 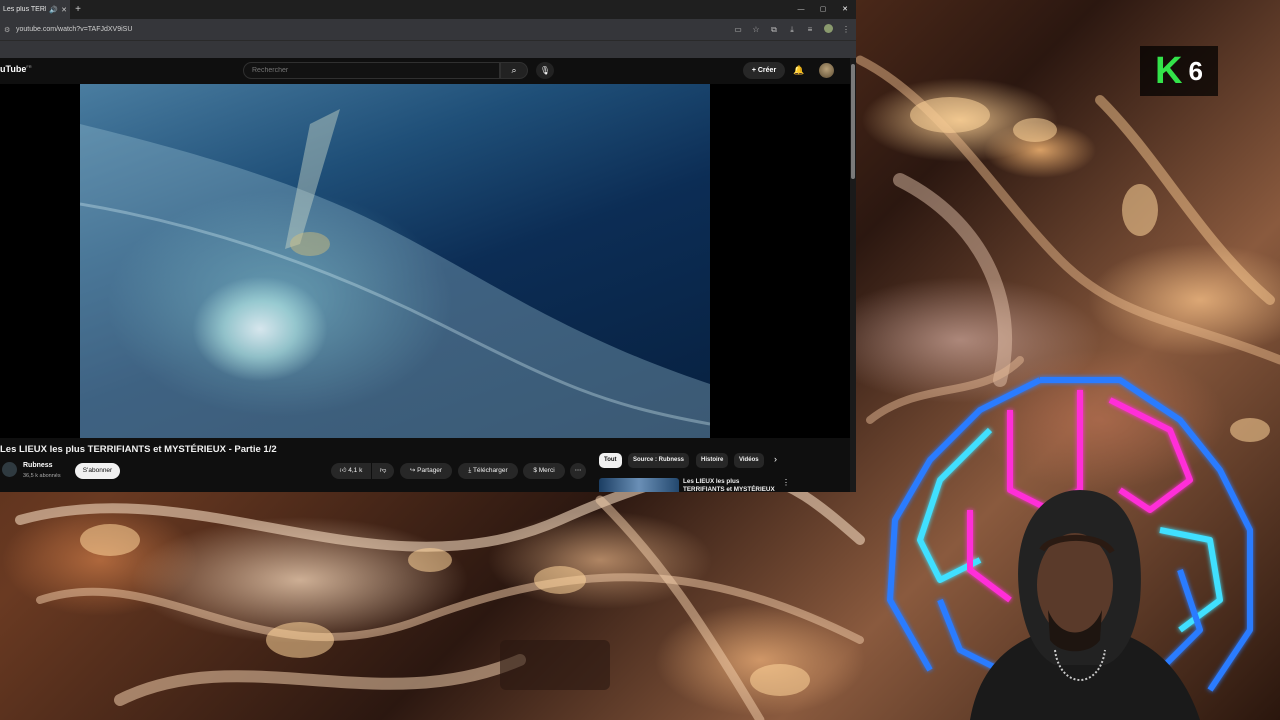 I want to click on more-actions-button: ⋯, so click(x=578, y=471).